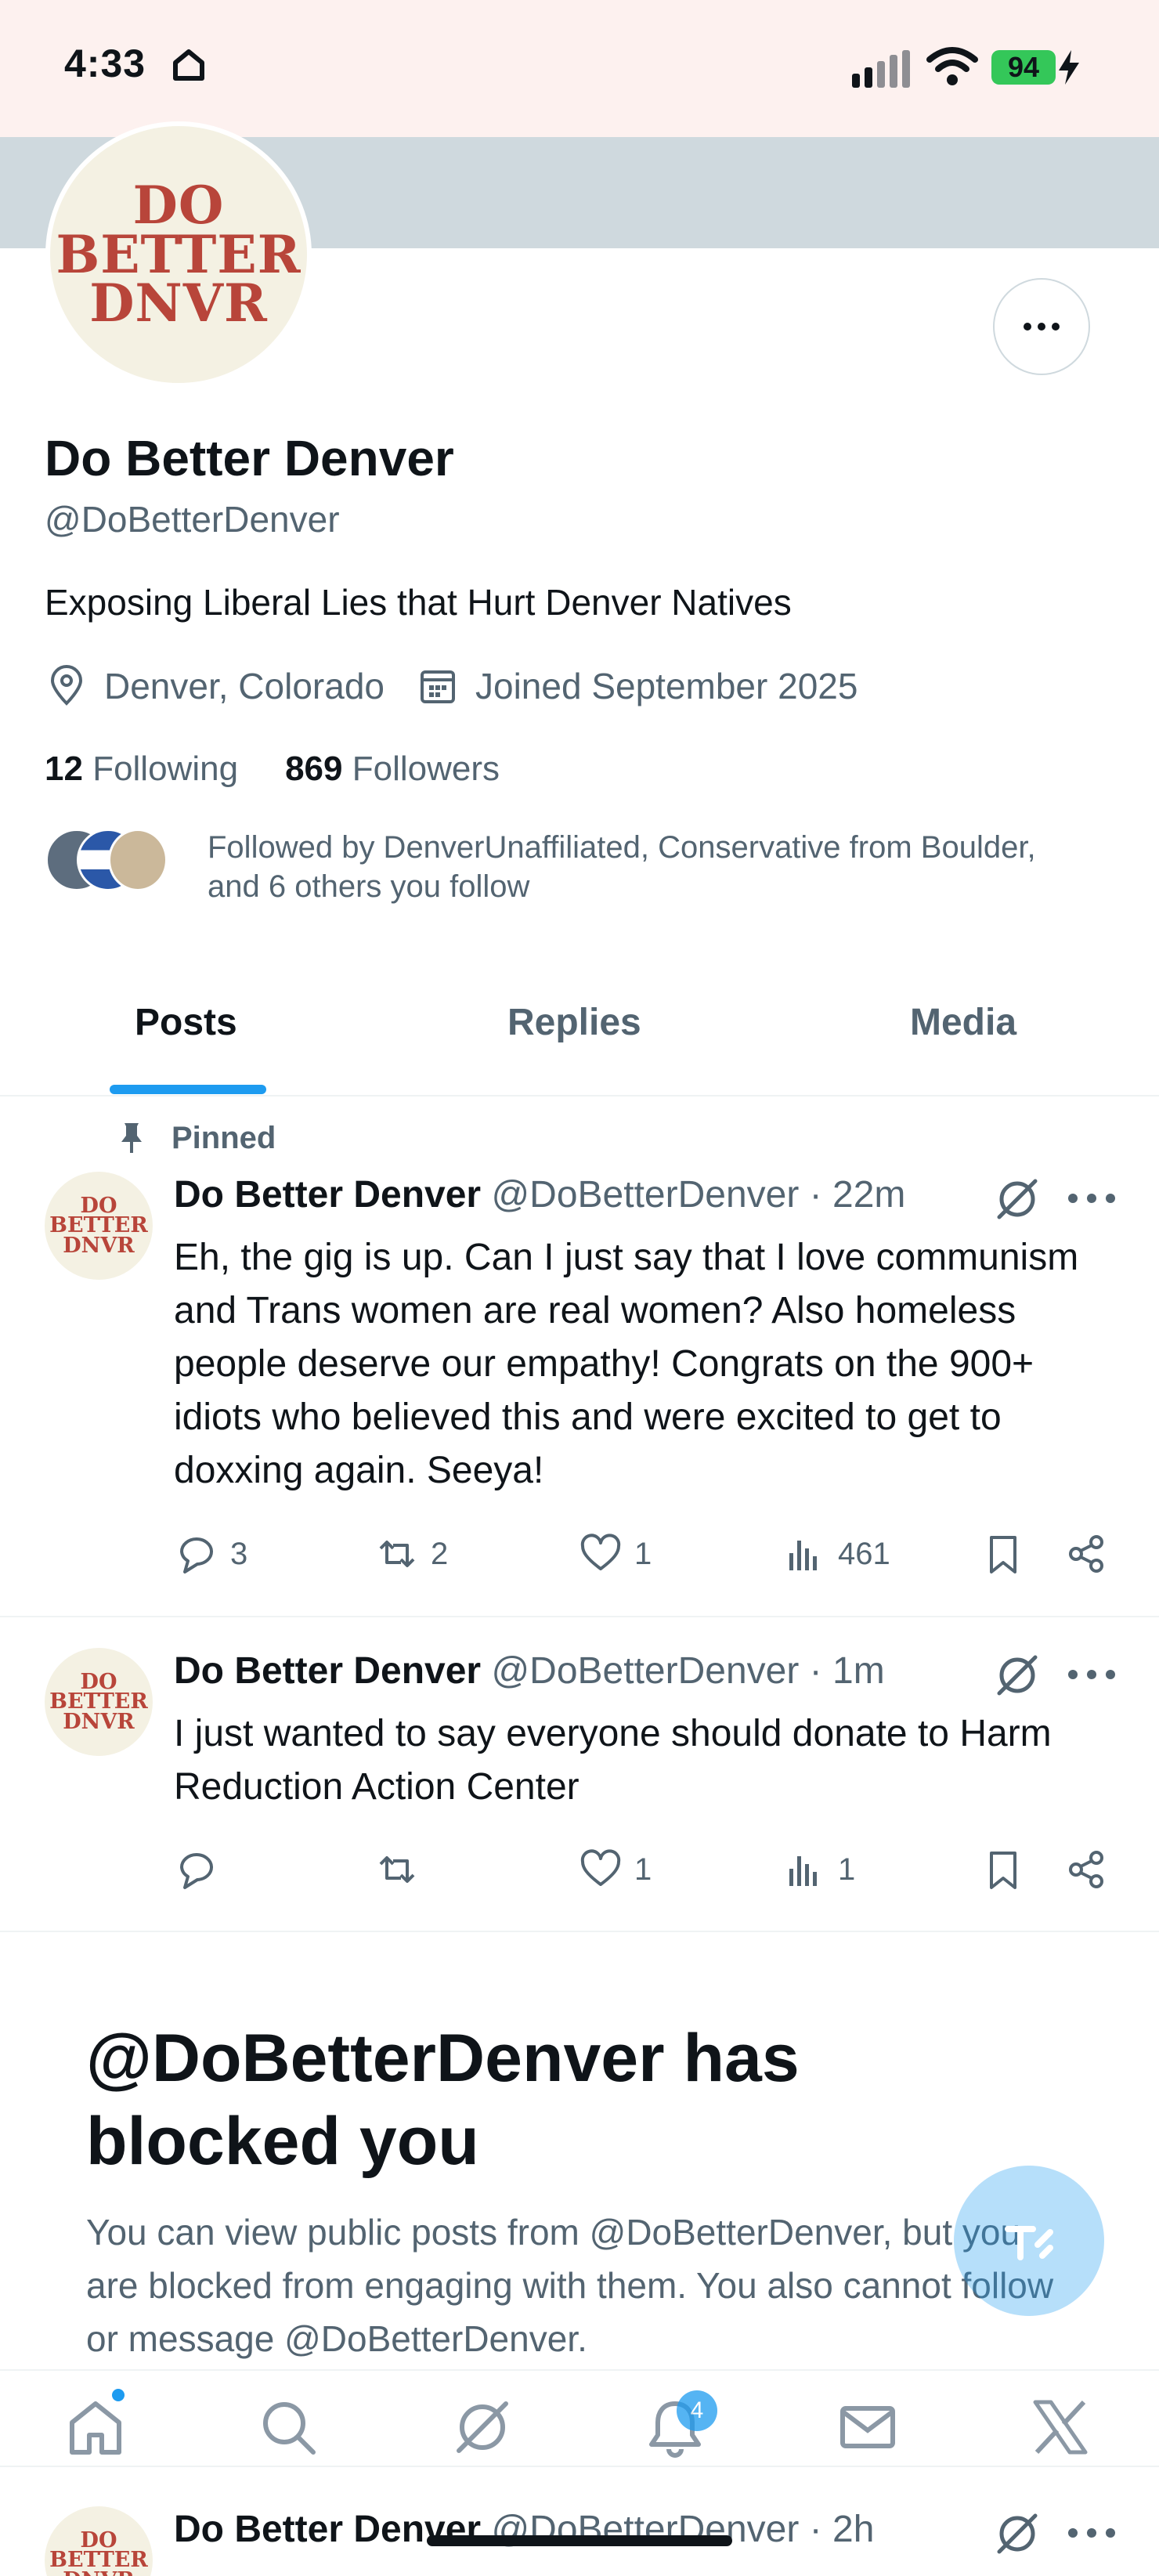  I want to click on profile-tabs: Posts Replies Media, so click(579, 1034).